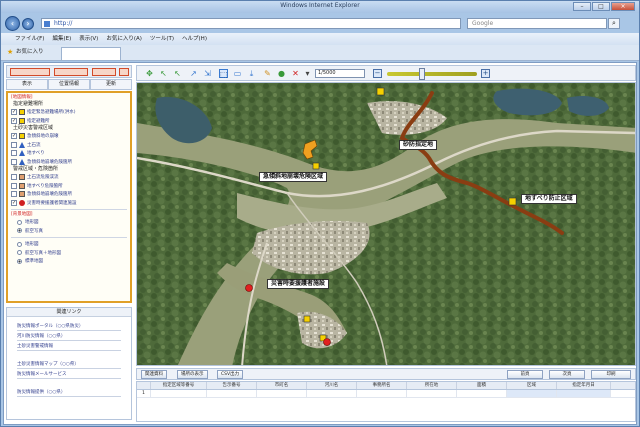 The height and width of the screenshot is (427, 640). Describe the element at coordinates (69, 112) in the screenshot. I see `layer-item: ✓ 指定緊急避難場所(洪水)` at that location.